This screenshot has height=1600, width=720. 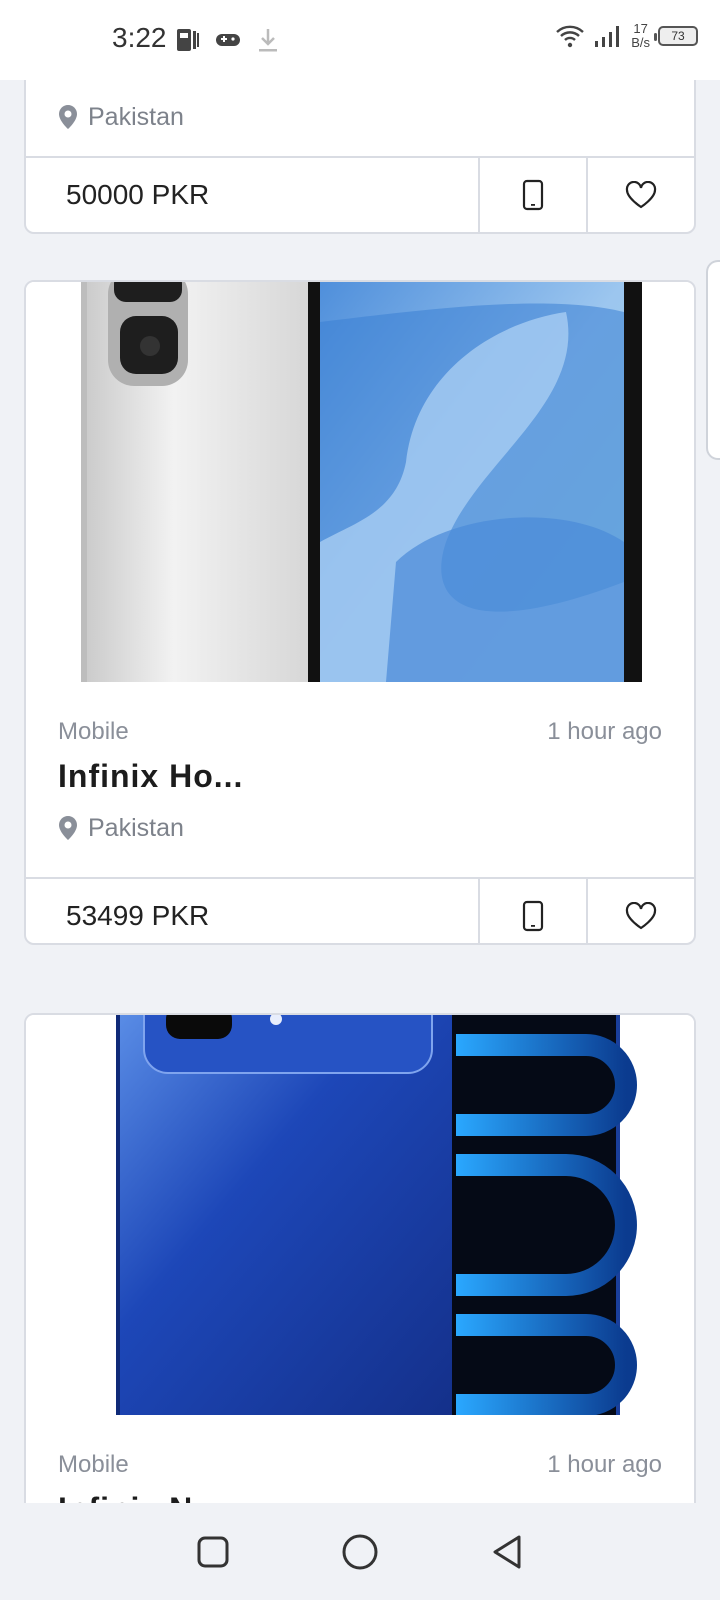 I want to click on status-bar: 3:22 17 B/s 73, so click(x=360, y=40).